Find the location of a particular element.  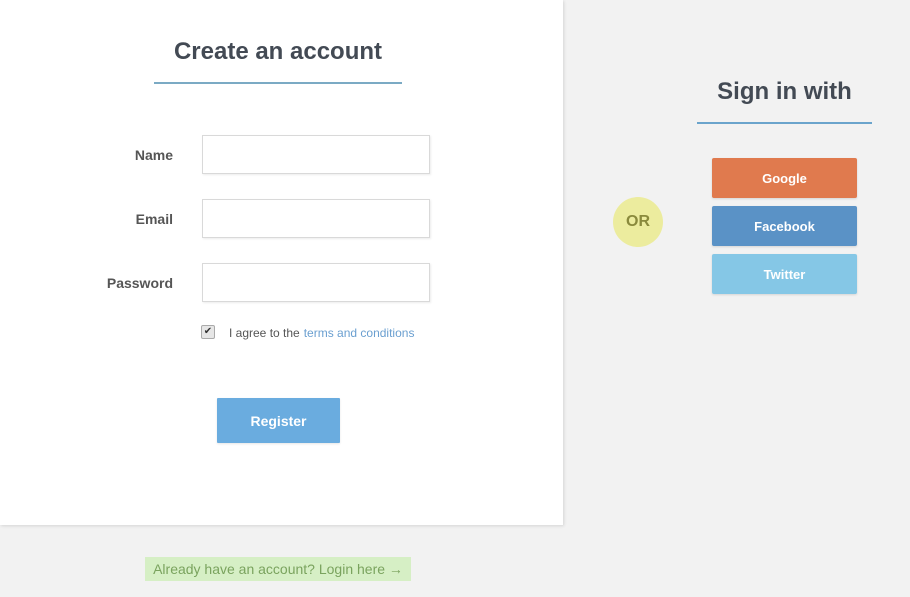

password-label: Password is located at coordinates (139, 283).